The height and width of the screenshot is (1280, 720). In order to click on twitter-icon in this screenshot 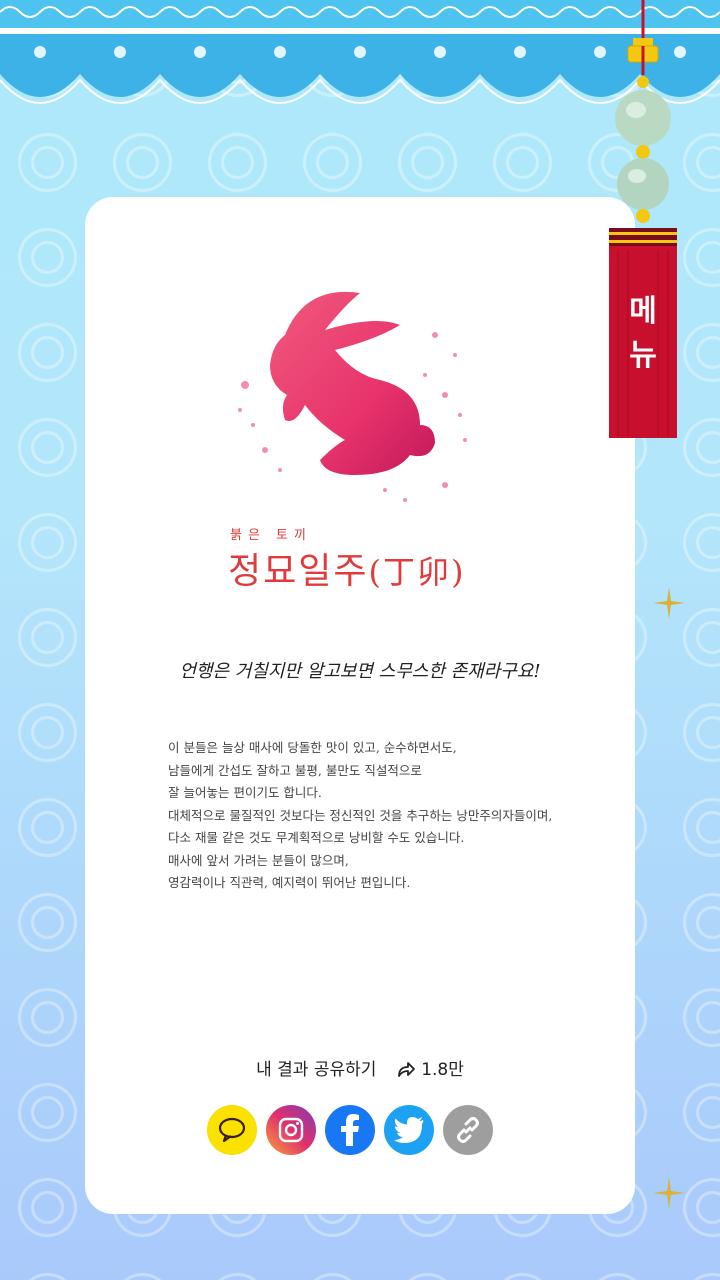, I will do `click(409, 1130)`.